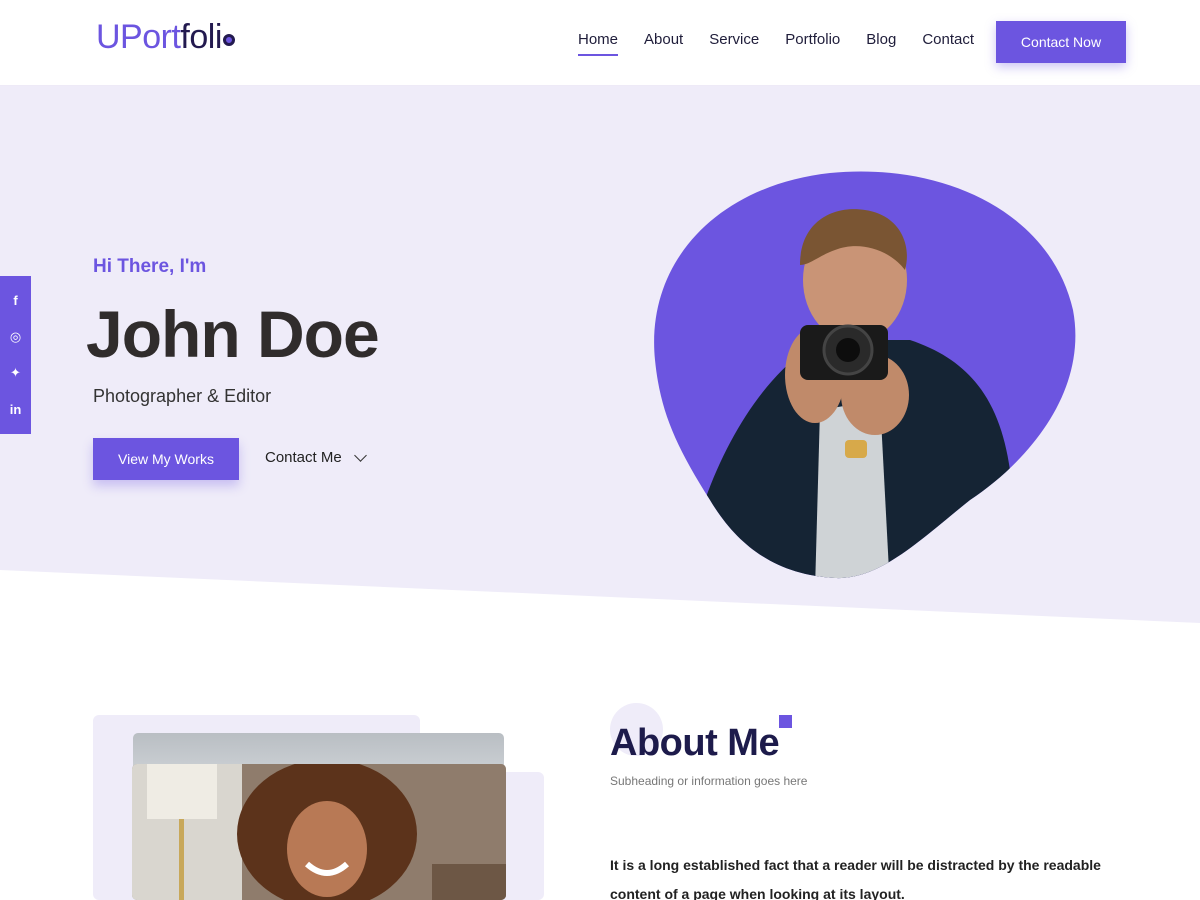  I want to click on logo: UPortfoli, so click(165, 37).